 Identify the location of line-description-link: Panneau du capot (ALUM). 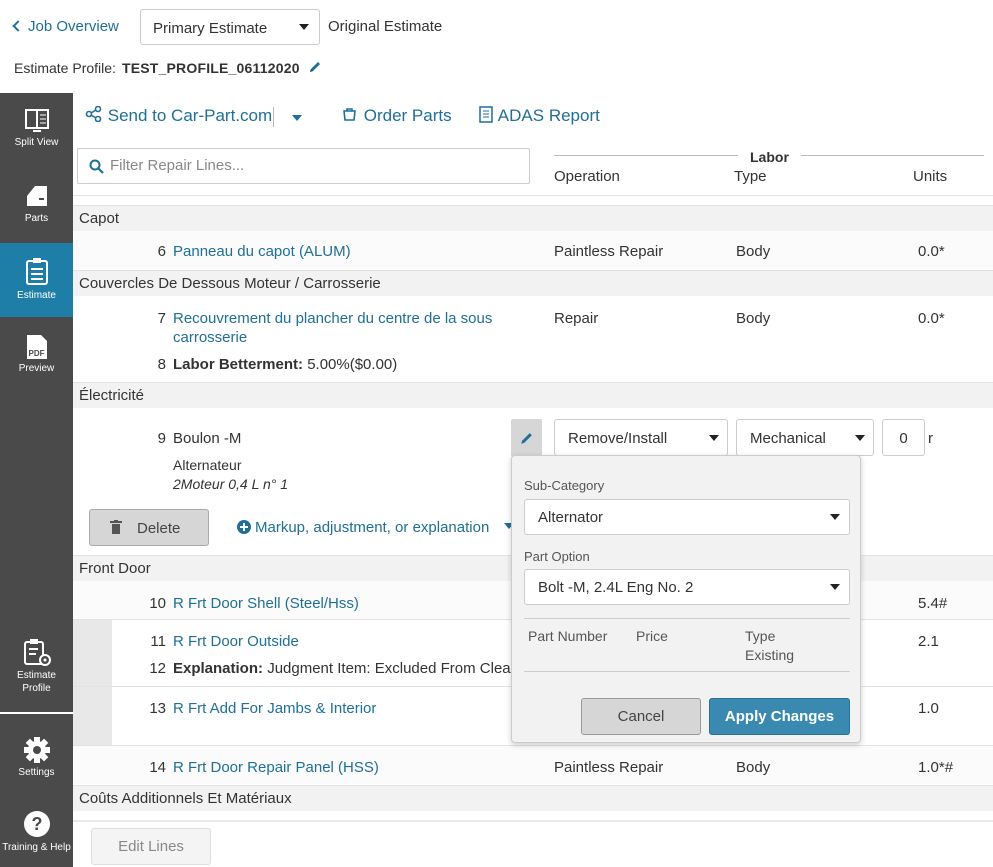
(262, 251).